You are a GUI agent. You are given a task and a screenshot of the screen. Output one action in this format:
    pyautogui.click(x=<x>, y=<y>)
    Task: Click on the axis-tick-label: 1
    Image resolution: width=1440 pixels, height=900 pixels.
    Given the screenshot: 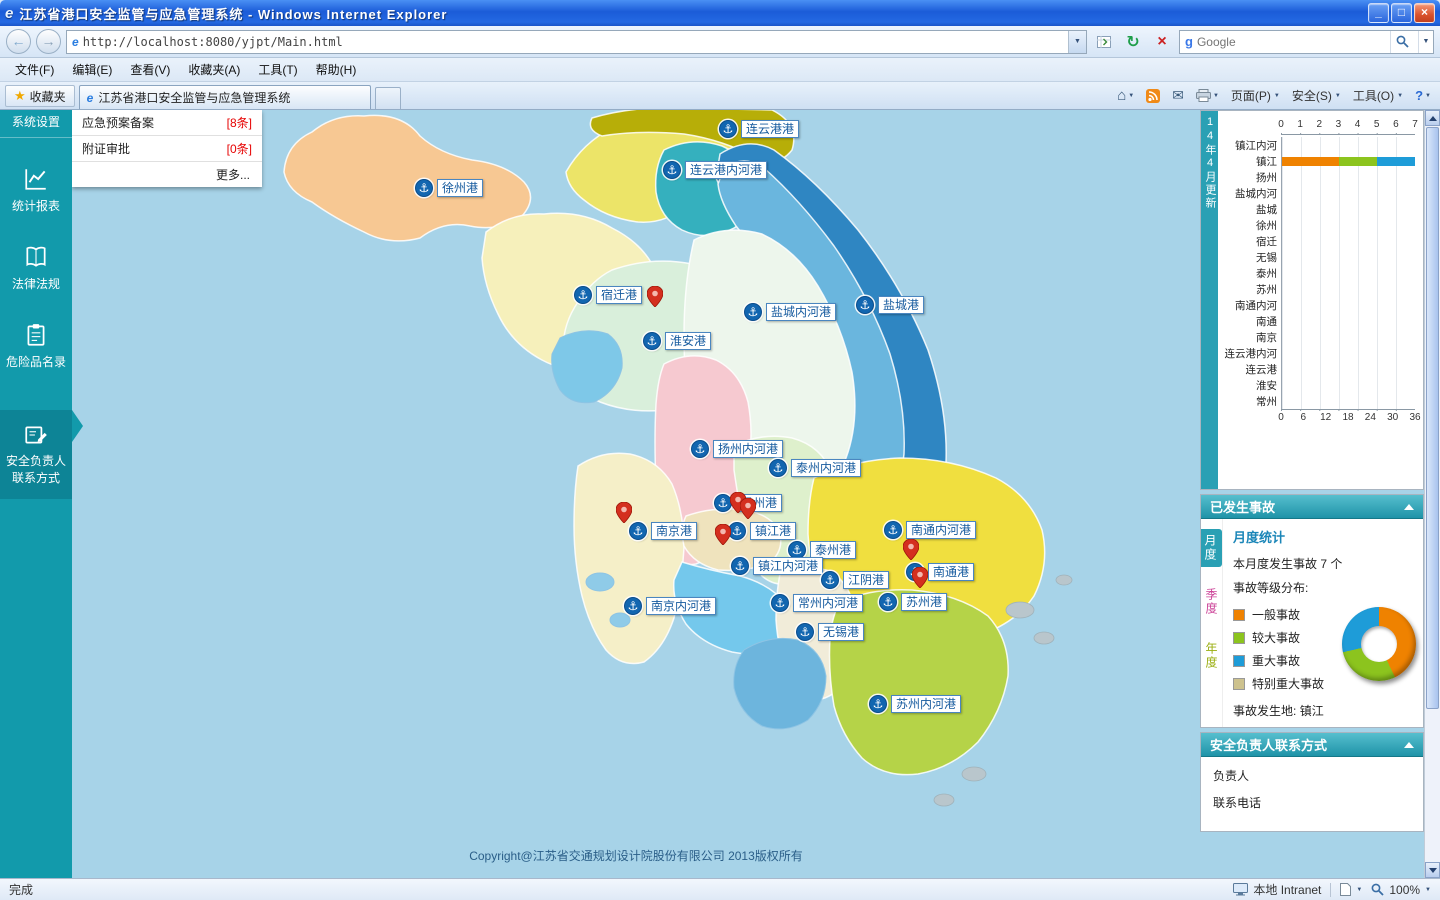 What is the action you would take?
    pyautogui.click(x=1300, y=124)
    